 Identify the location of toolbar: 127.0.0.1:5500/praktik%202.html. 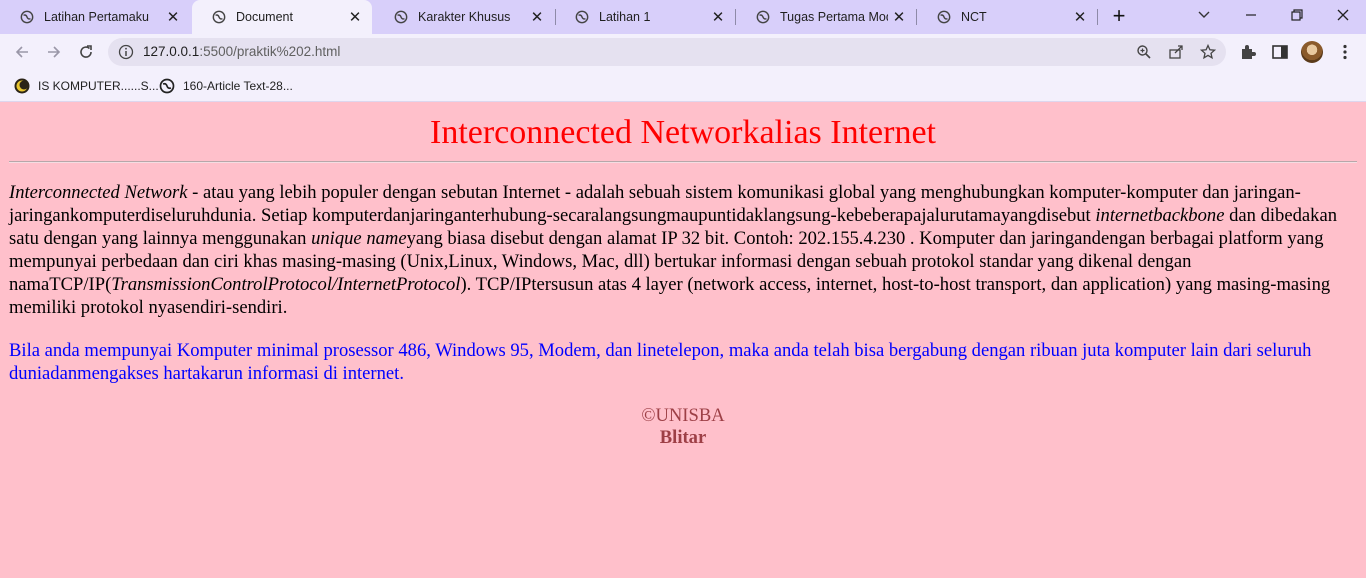
(683, 52).